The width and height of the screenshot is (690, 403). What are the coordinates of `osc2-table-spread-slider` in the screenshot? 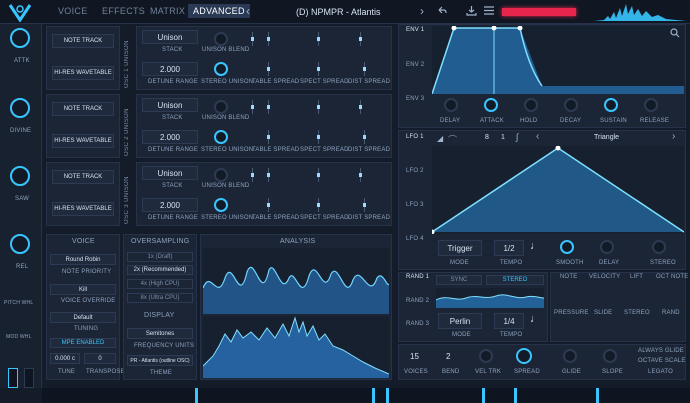 It's located at (268, 137).